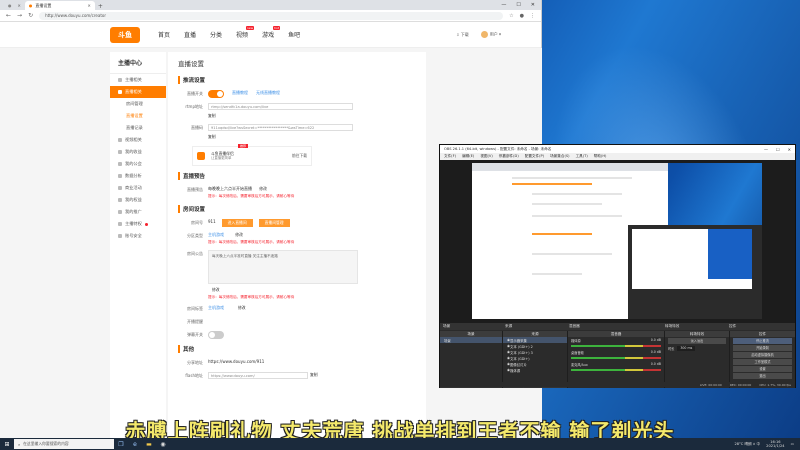 This screenshot has width=800, height=450. Describe the element at coordinates (280, 106) in the screenshot. I see `rtmp-input: rtmp://sendfc1a.douyu.com/live` at that location.